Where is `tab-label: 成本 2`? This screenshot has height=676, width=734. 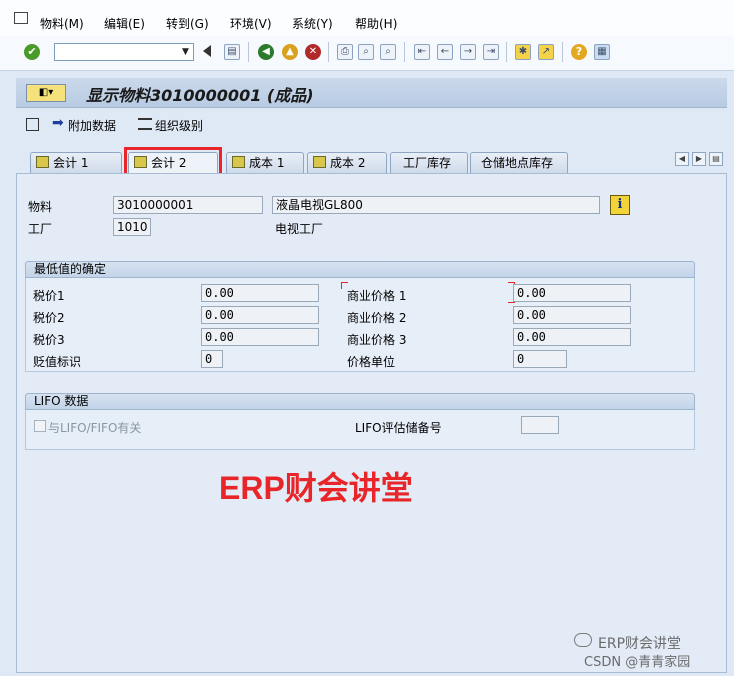 tab-label: 成本 2 is located at coordinates (348, 163).